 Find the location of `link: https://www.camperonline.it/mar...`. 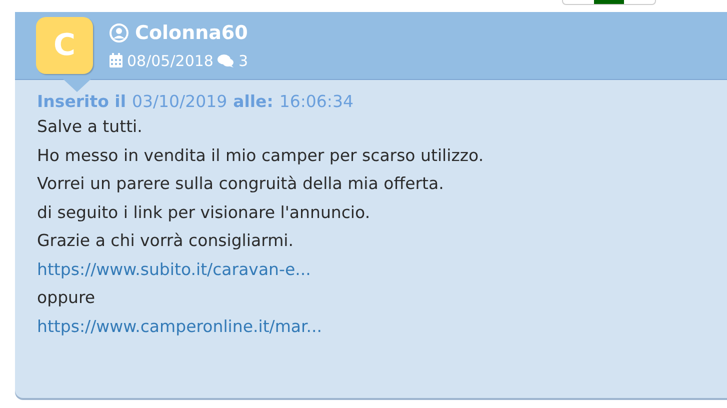

link: https://www.camperonline.it/mar... is located at coordinates (179, 326).